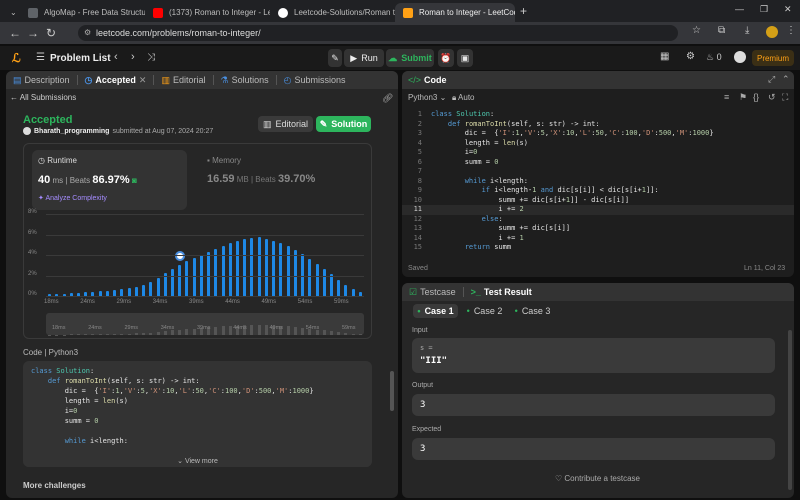 The height and width of the screenshot is (500, 800). I want to click on editorial-button: ▥ Editorial, so click(285, 124).